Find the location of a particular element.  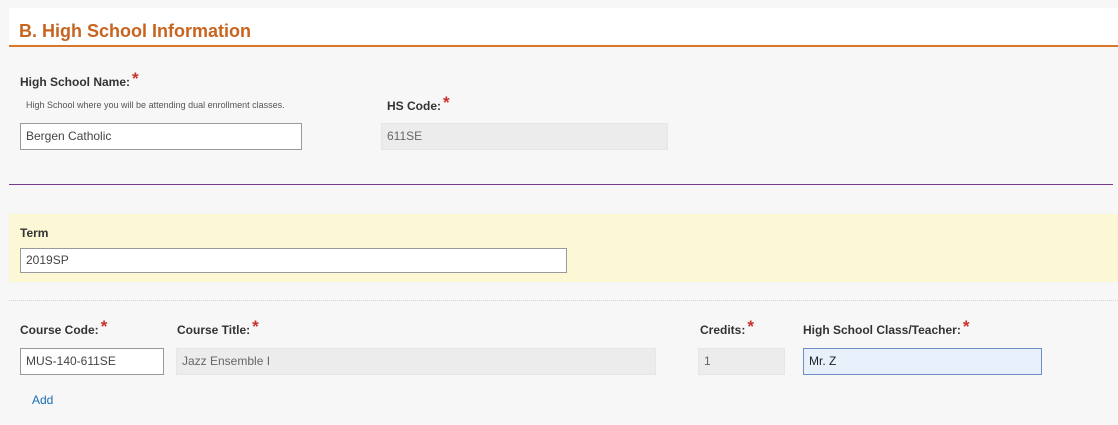

teacher-label: High School Class/Teacher: * is located at coordinates (886, 328).